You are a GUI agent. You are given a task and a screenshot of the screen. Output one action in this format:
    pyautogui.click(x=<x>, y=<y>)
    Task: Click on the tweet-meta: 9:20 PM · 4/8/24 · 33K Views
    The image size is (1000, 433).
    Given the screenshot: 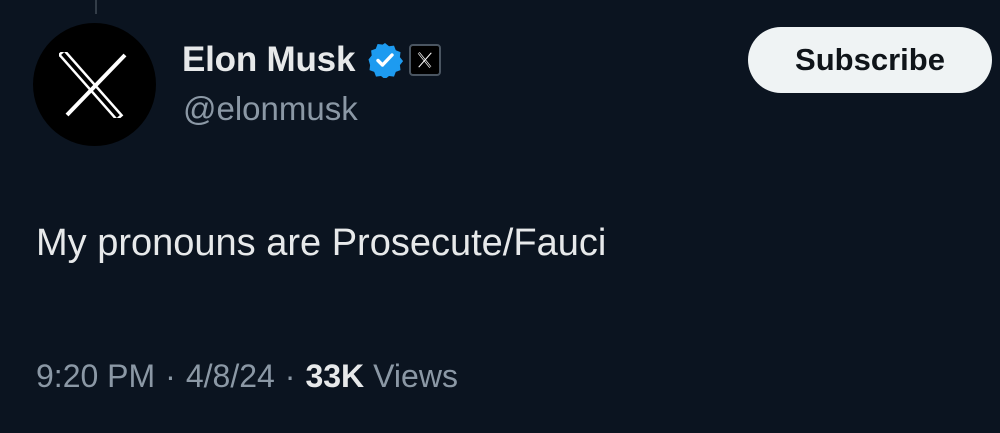 What is the action you would take?
    pyautogui.click(x=247, y=376)
    